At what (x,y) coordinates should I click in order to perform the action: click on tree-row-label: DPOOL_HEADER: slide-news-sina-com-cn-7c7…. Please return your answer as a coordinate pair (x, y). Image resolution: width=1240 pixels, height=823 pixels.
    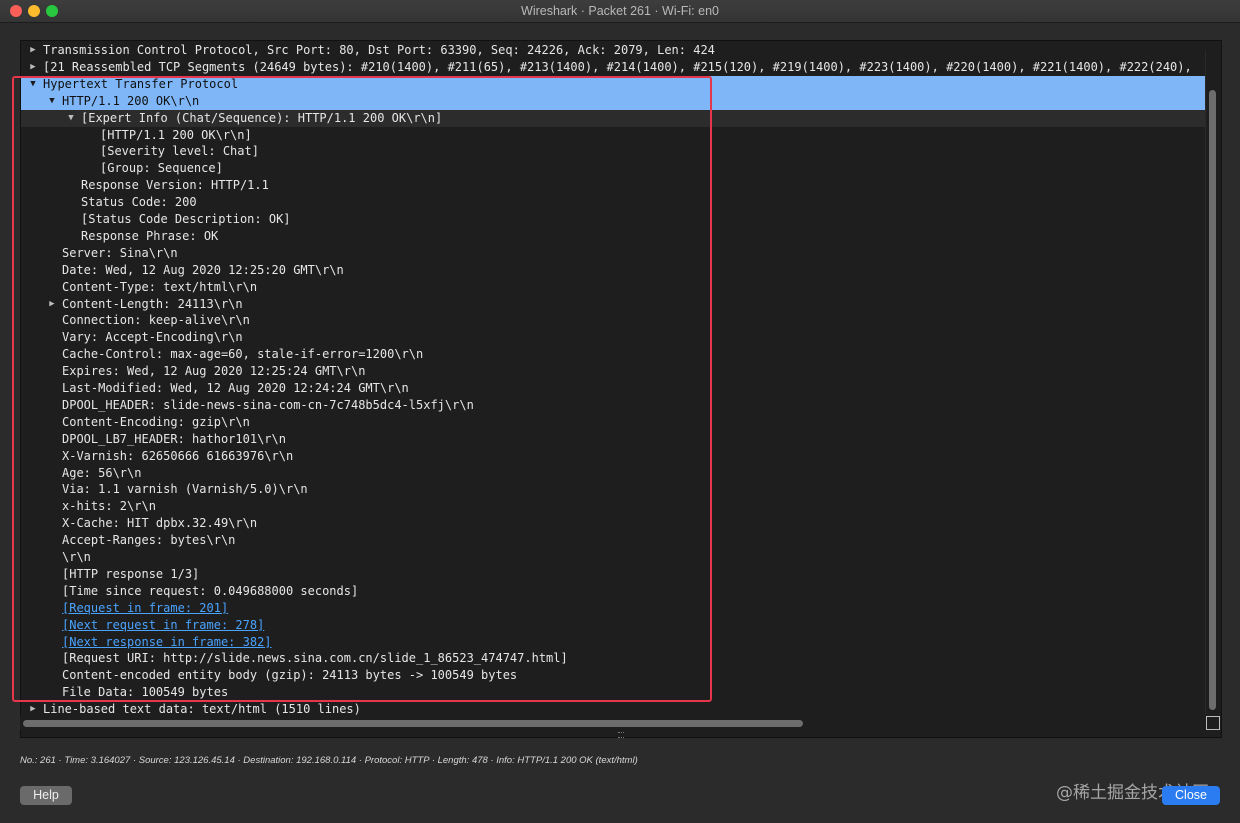
    Looking at the image, I should click on (268, 404).